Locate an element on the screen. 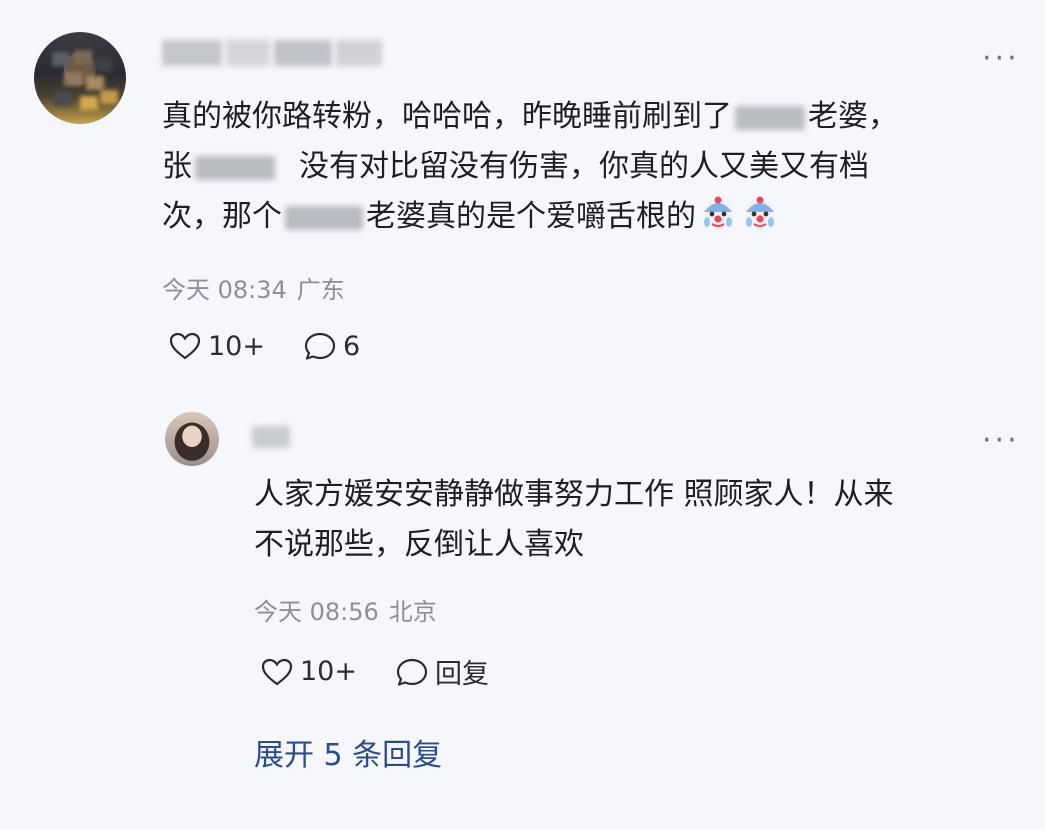 Image resolution: width=1045 pixels, height=829 pixels. like-button: 10+ is located at coordinates (216, 346).